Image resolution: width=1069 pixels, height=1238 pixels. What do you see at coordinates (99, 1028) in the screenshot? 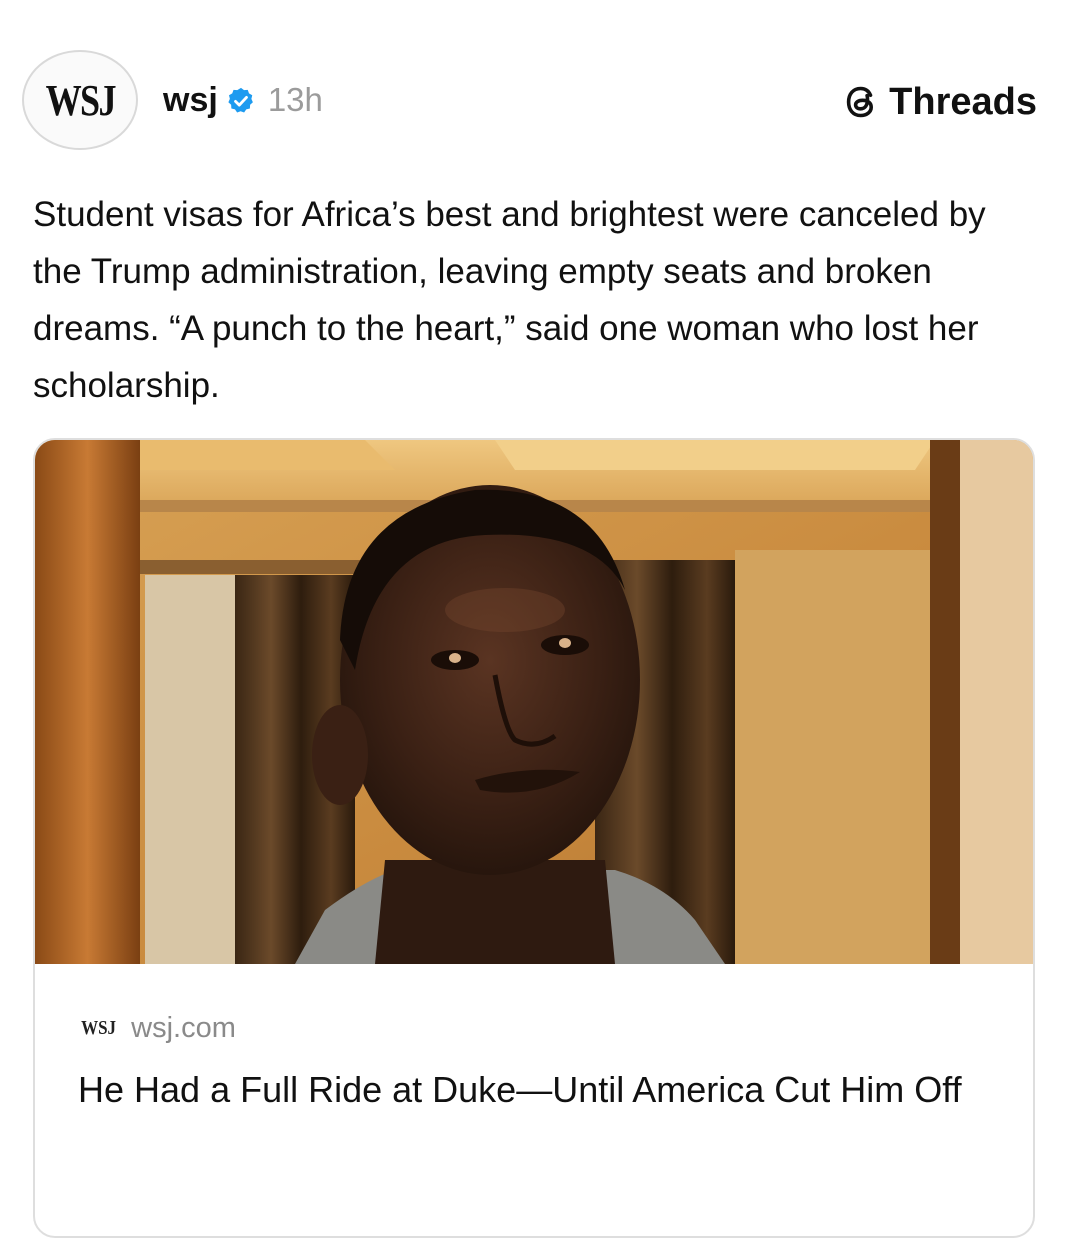
I see `source-logo: WSJ` at bounding box center [99, 1028].